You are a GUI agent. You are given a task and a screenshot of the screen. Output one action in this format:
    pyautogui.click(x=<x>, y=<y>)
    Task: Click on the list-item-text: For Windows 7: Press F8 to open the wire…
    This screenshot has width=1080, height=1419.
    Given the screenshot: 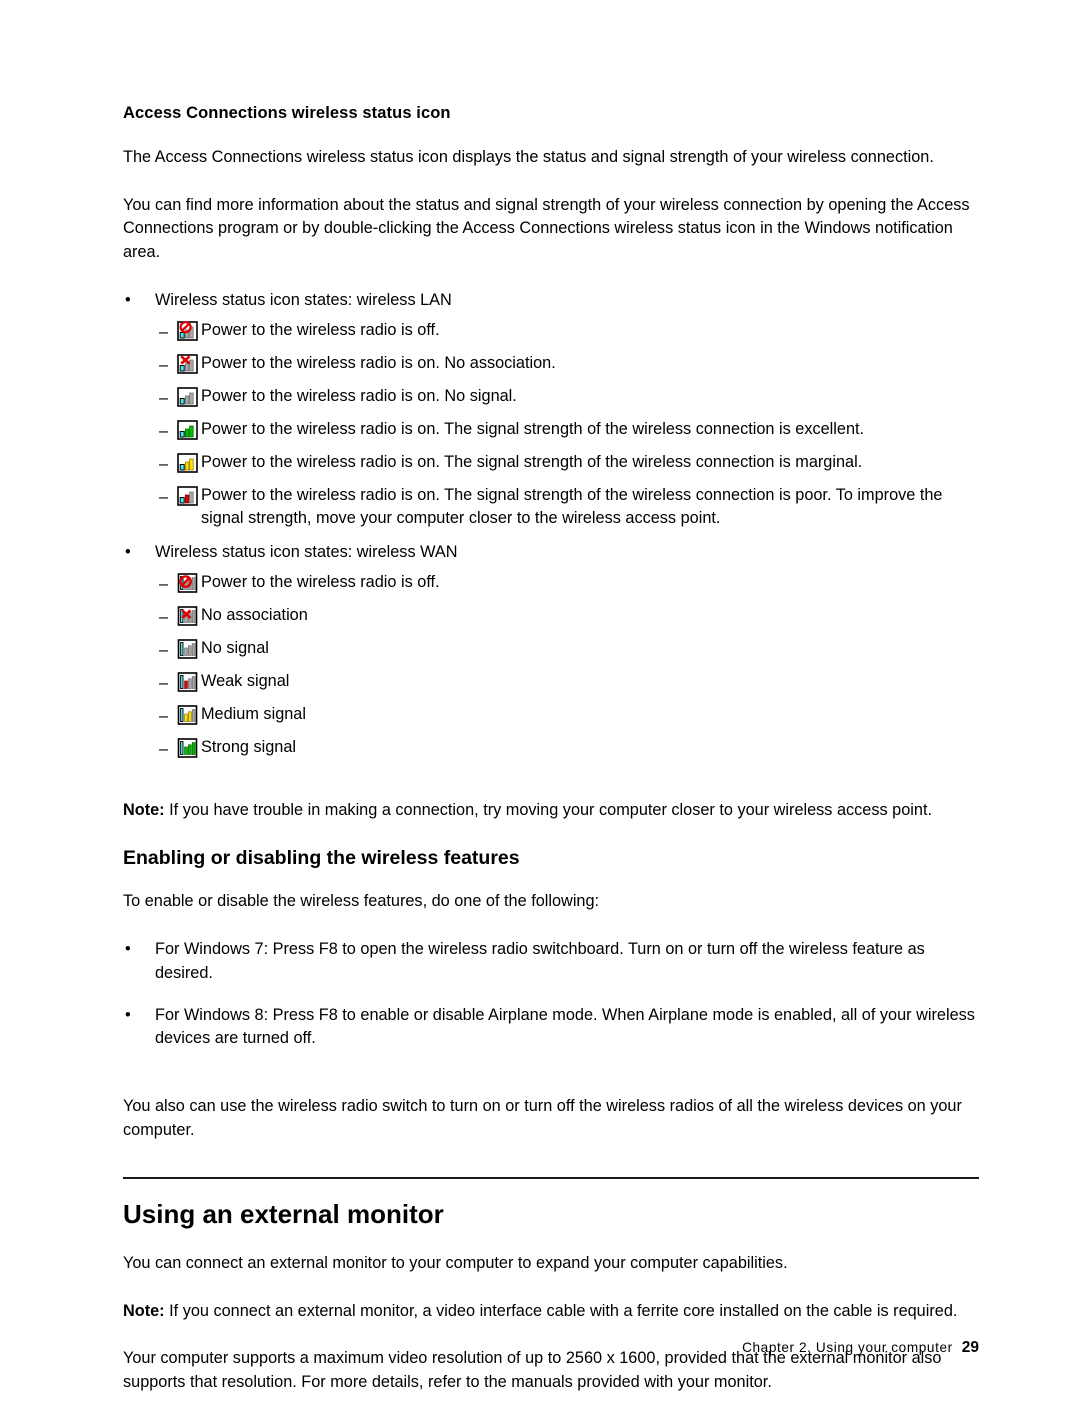 What is the action you would take?
    pyautogui.click(x=540, y=961)
    